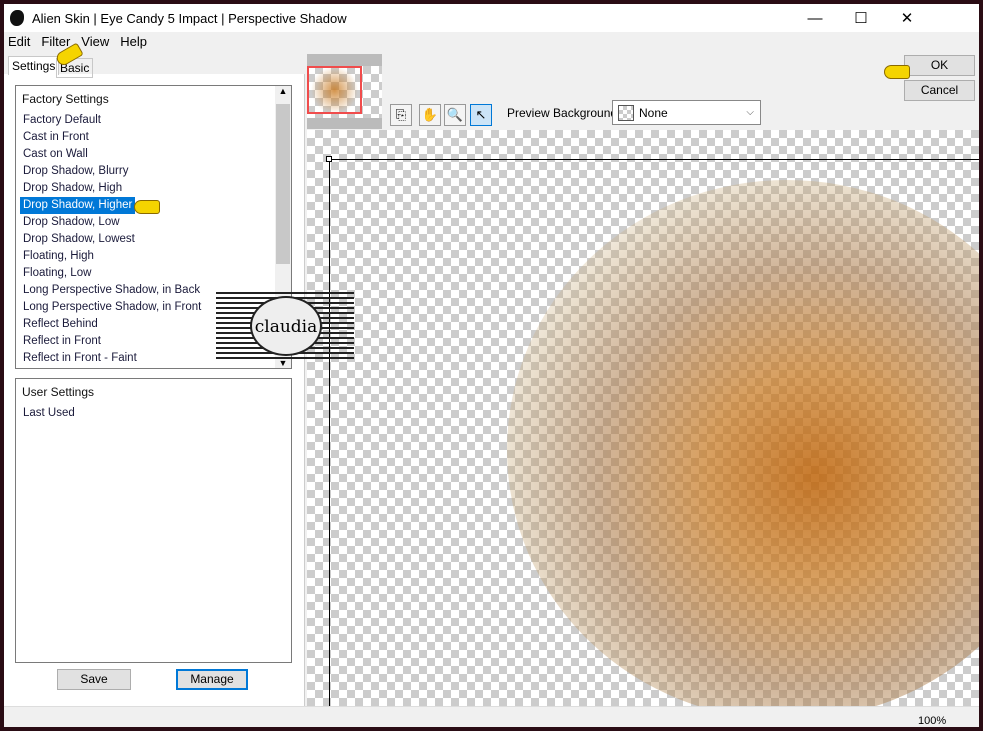  What do you see at coordinates (939, 90) in the screenshot?
I see `cancel-button: Cancel` at bounding box center [939, 90].